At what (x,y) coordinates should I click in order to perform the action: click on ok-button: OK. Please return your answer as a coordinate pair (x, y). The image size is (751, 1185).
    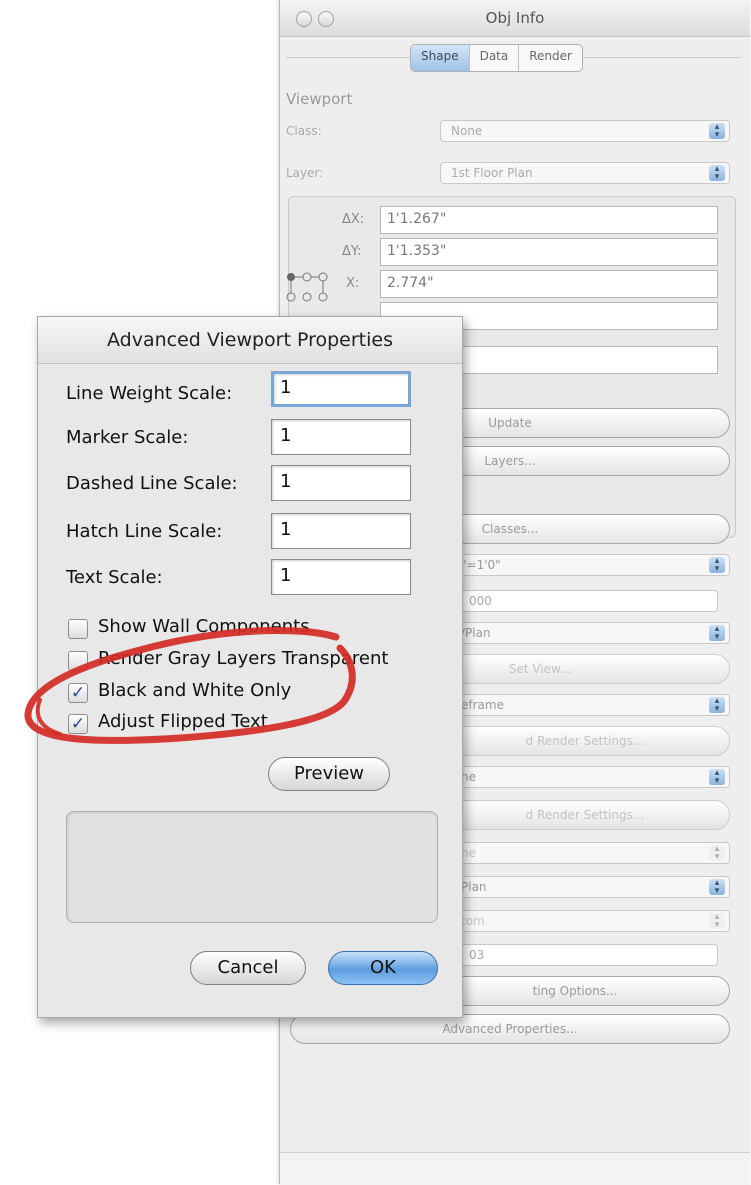
    Looking at the image, I should click on (383, 968).